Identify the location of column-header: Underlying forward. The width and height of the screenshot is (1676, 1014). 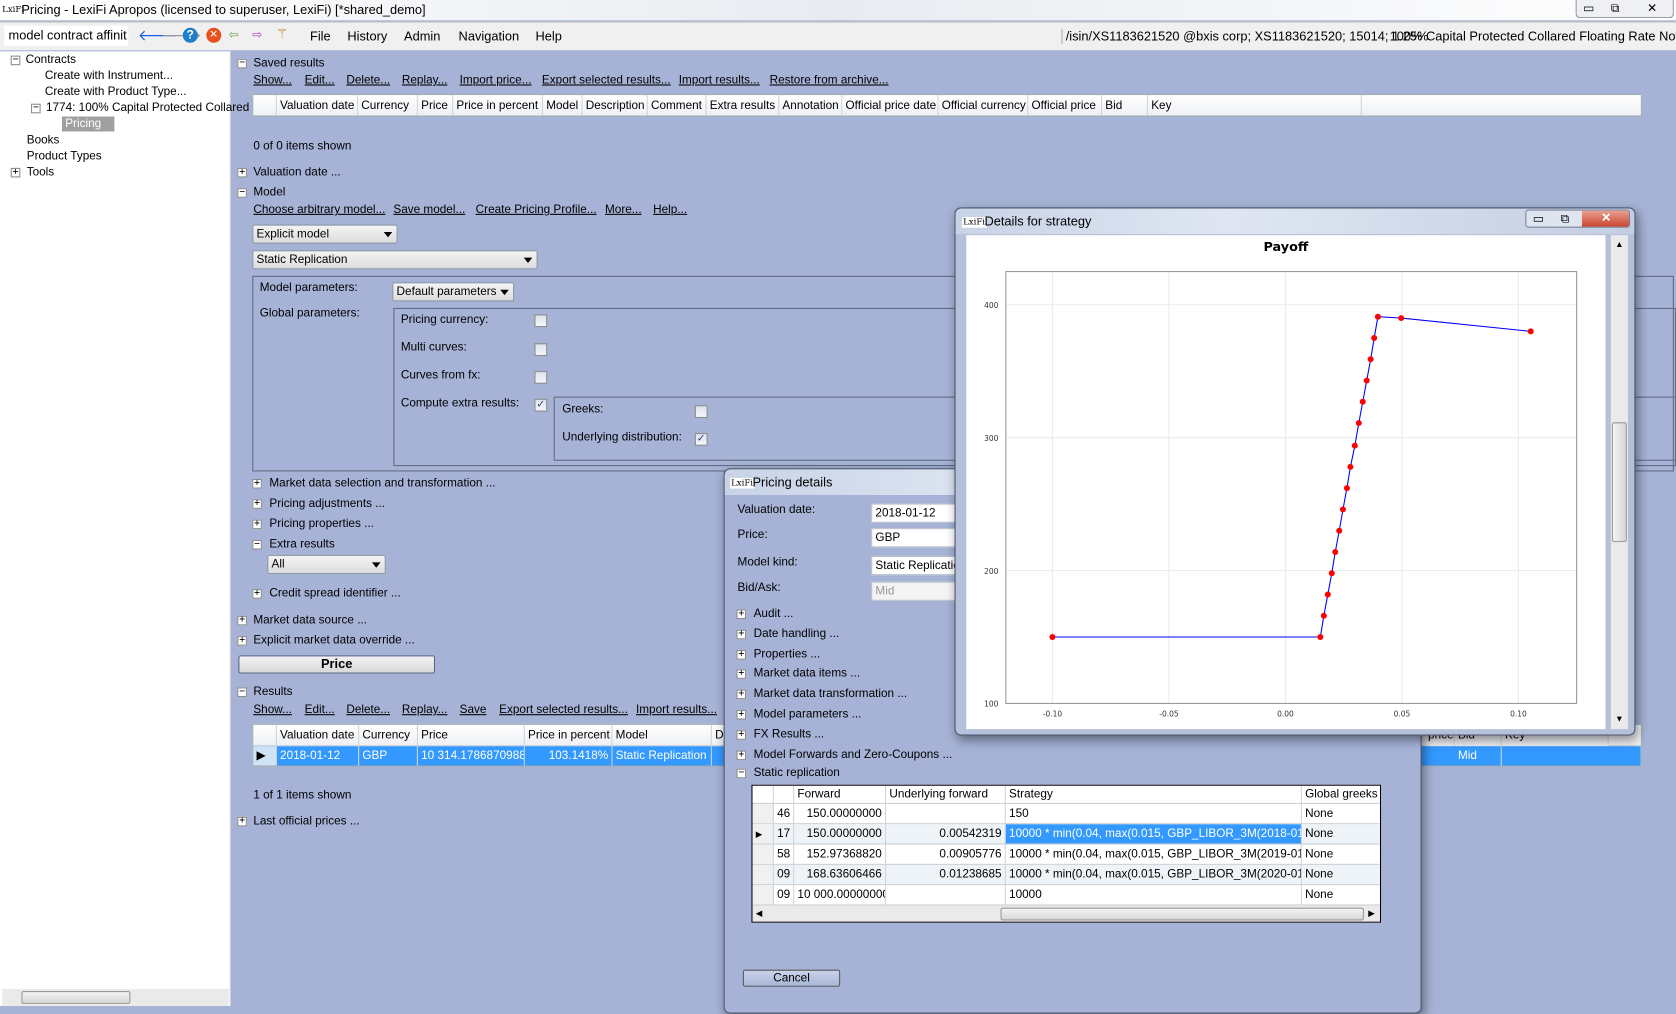
(946, 794).